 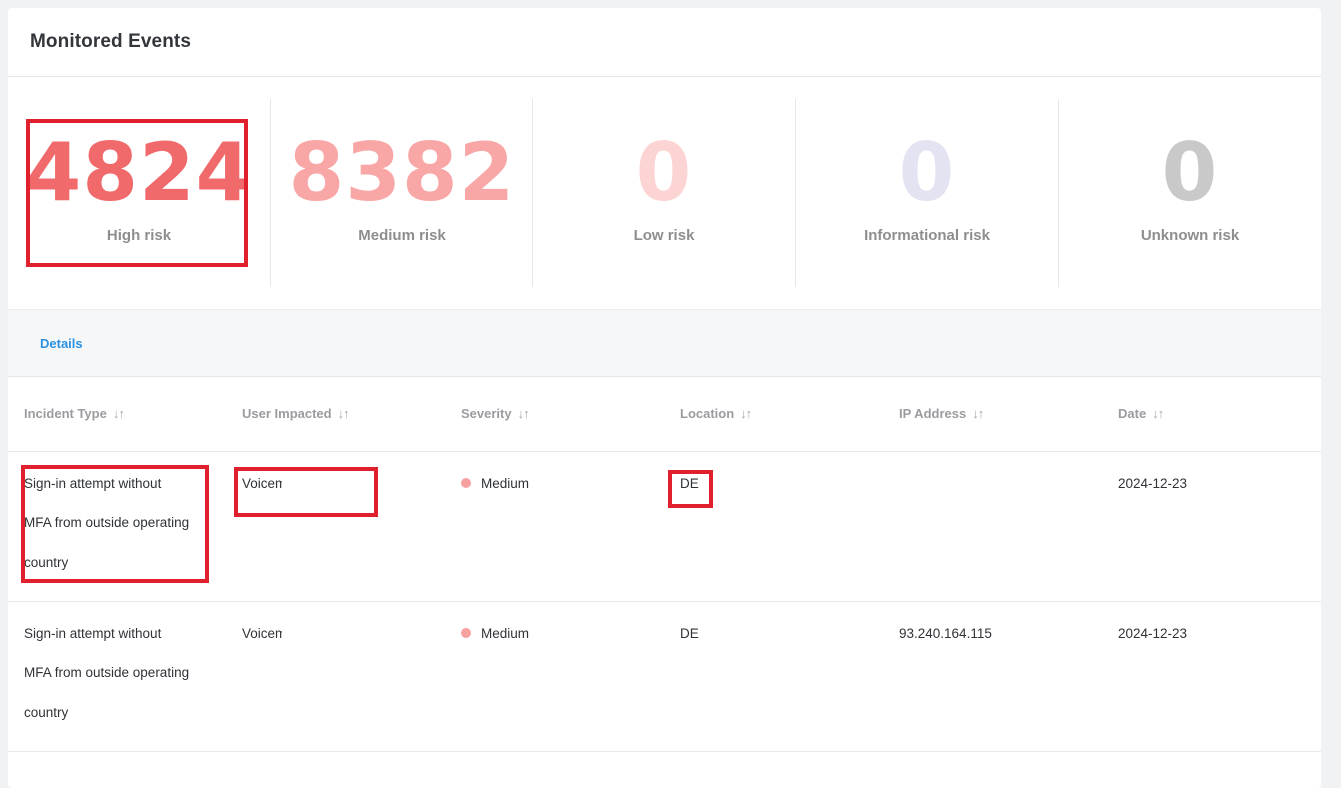 What do you see at coordinates (945, 633) in the screenshot?
I see `ip-value: 93.240.164.115` at bounding box center [945, 633].